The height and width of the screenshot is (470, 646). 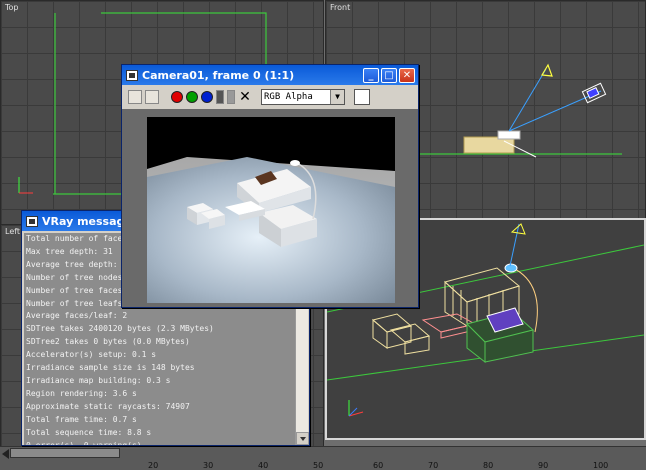 I want to click on color-swatch, so click(x=362, y=97).